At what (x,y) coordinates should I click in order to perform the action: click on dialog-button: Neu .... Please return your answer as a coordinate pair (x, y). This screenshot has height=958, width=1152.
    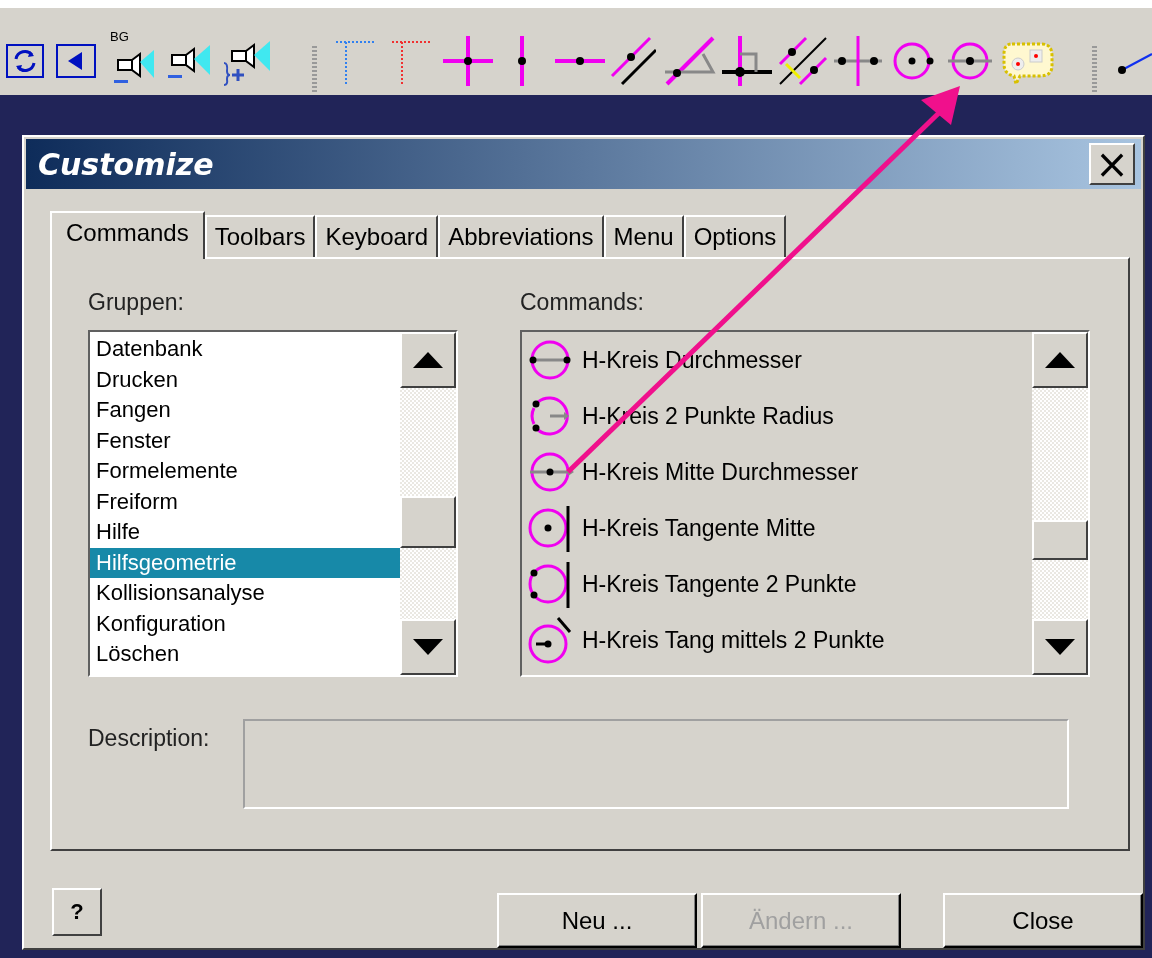
    Looking at the image, I should click on (597, 920).